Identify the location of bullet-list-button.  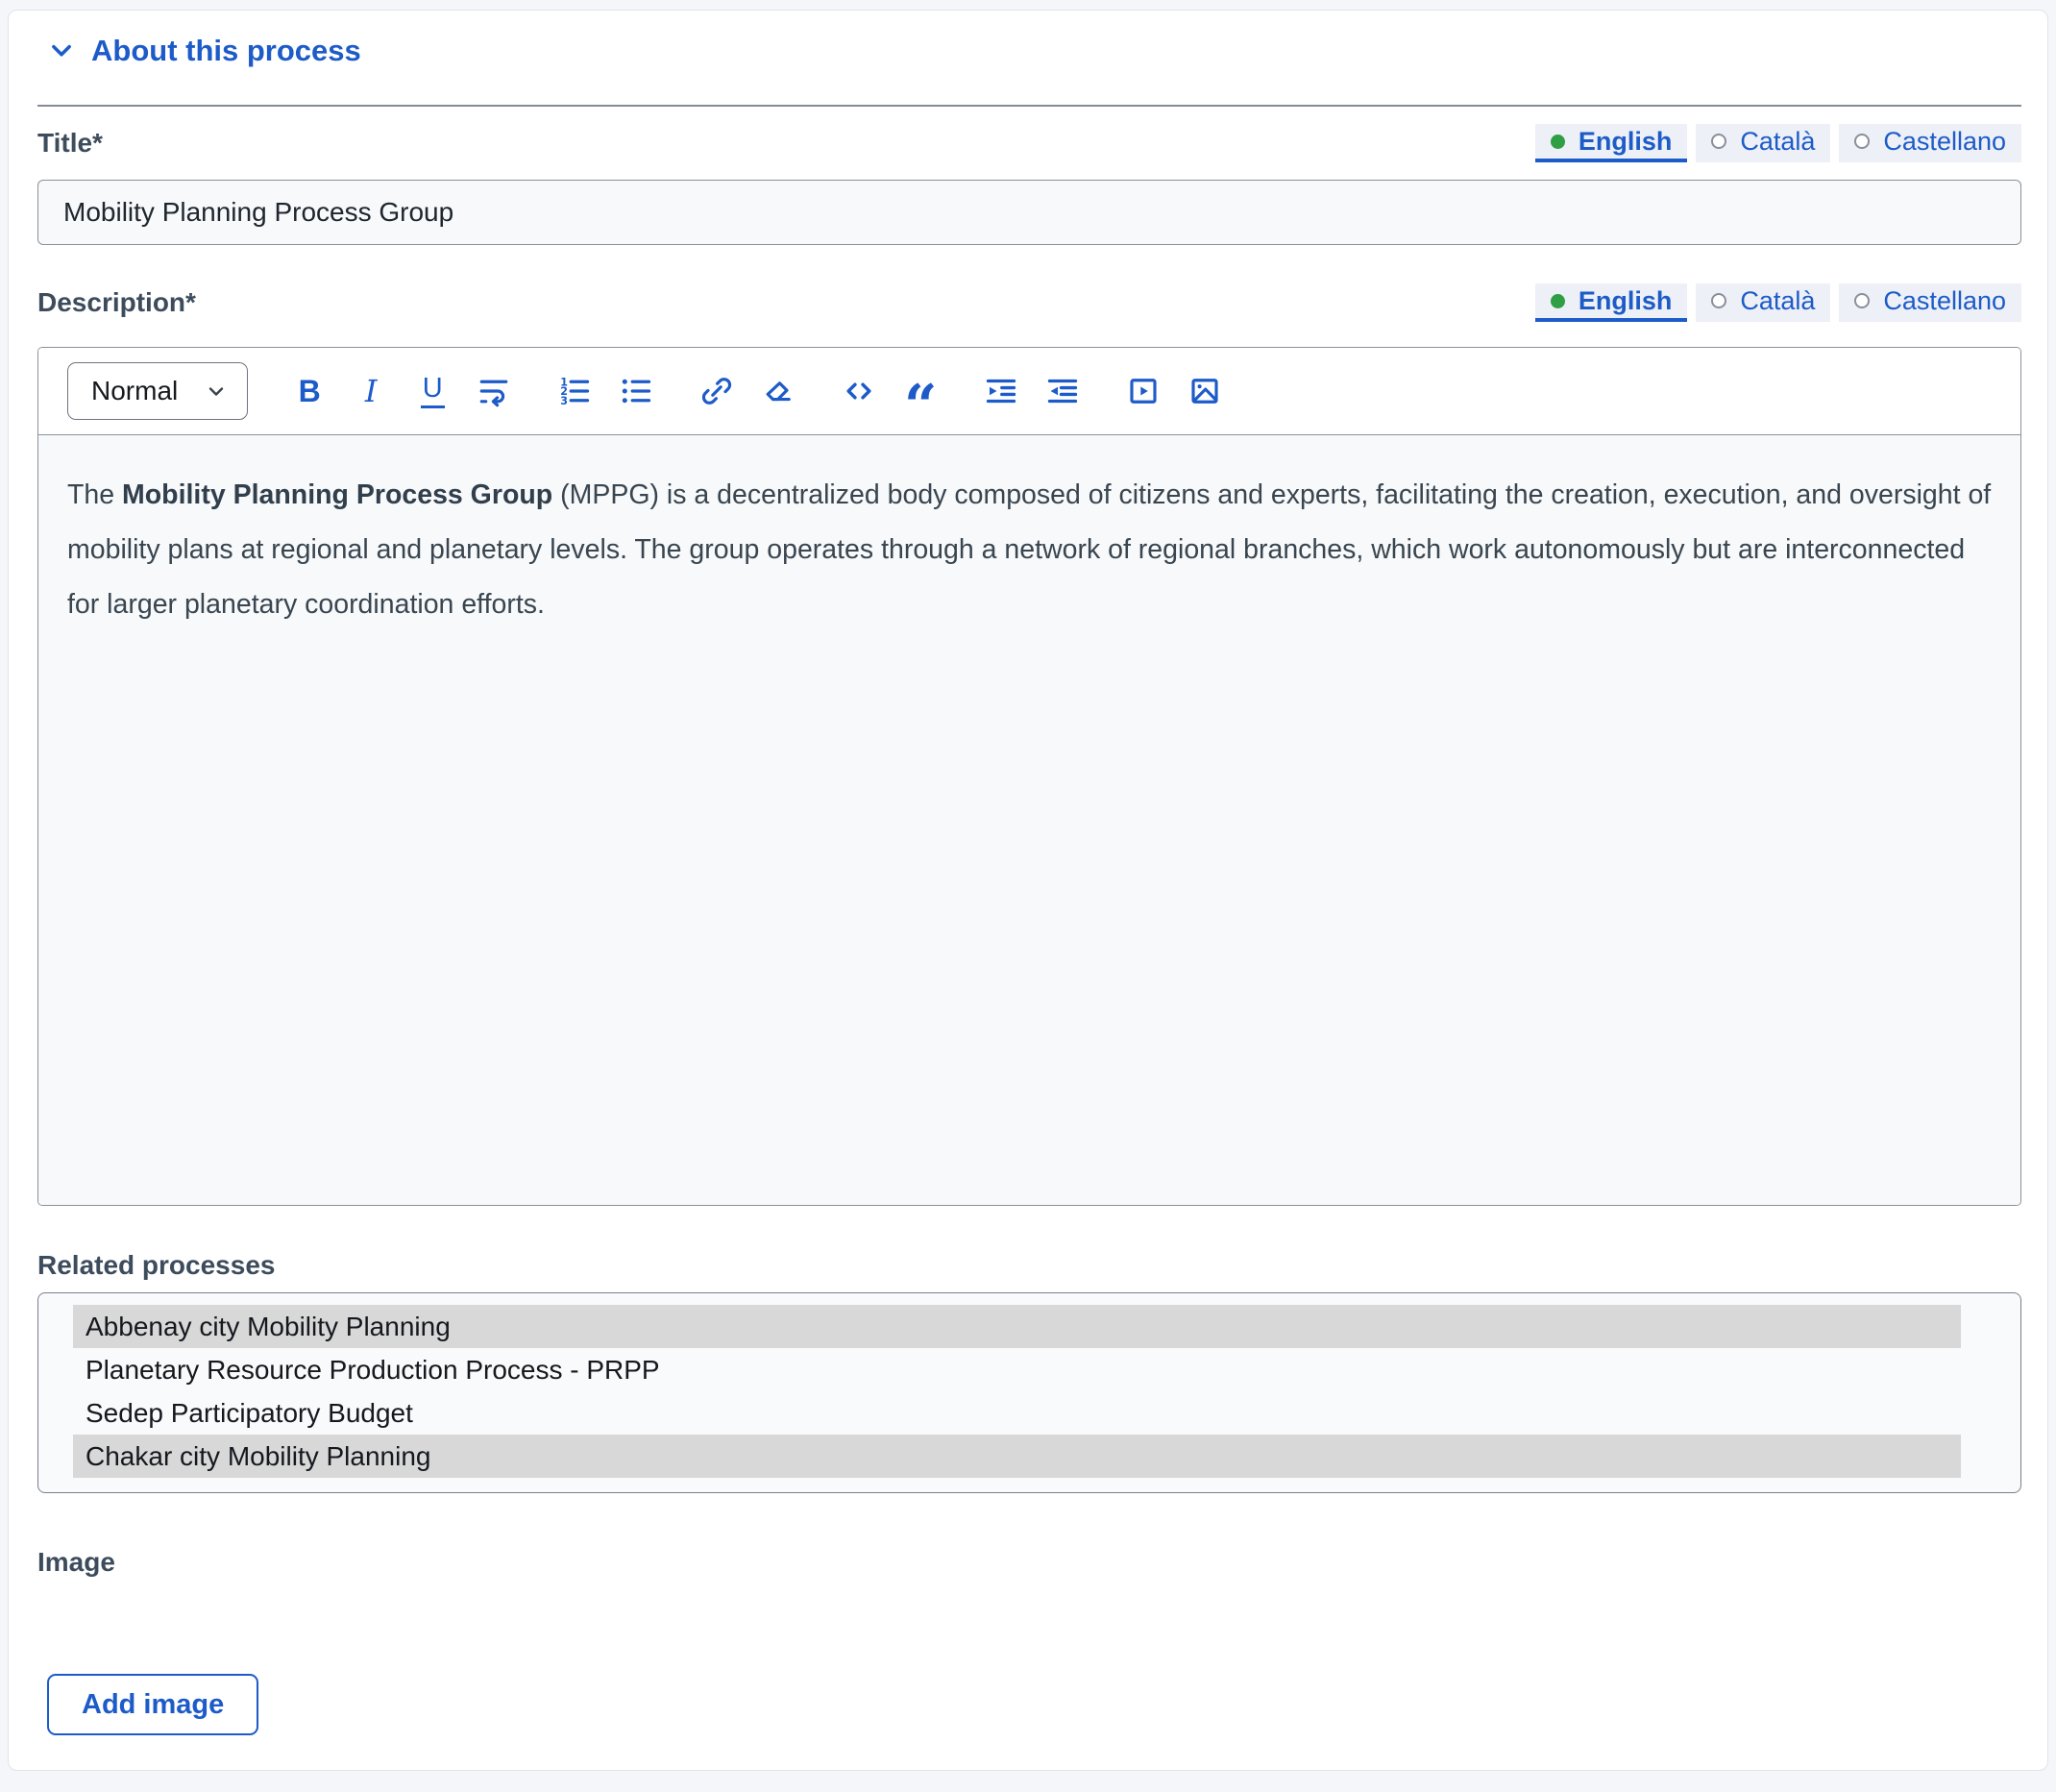
(636, 391).